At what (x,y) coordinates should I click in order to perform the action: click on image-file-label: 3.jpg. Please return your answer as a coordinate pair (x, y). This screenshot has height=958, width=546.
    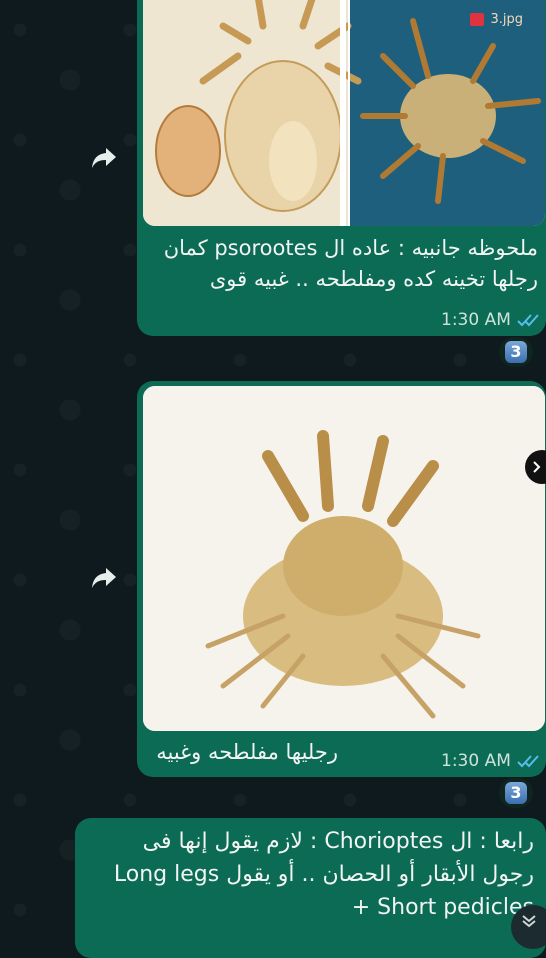
    Looking at the image, I should click on (496, 19).